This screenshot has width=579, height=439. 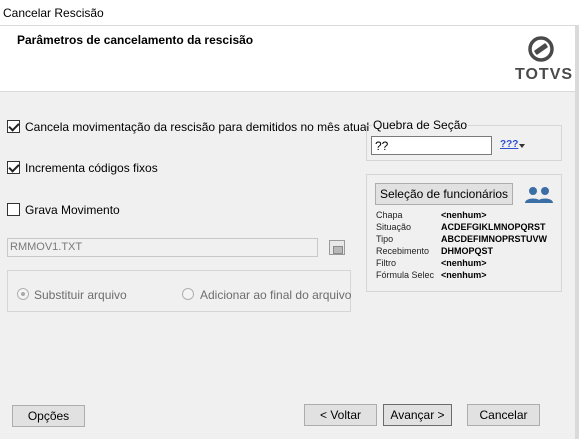 I want to click on replace-file-label: Substituir arquivo, so click(x=80, y=295).